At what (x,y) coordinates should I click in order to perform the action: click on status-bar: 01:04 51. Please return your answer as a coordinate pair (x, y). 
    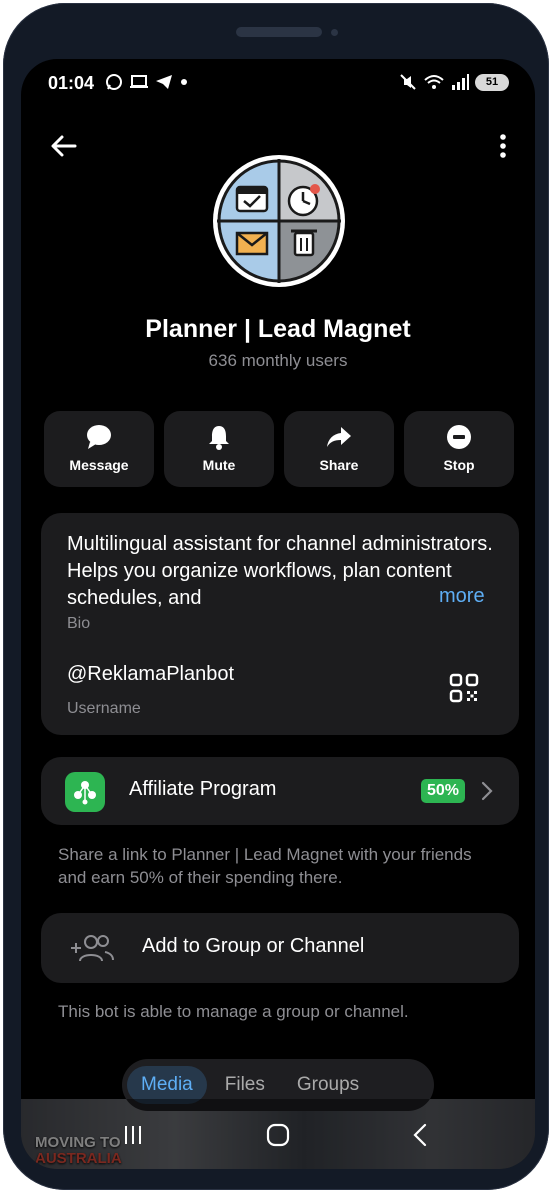
    Looking at the image, I should click on (278, 84).